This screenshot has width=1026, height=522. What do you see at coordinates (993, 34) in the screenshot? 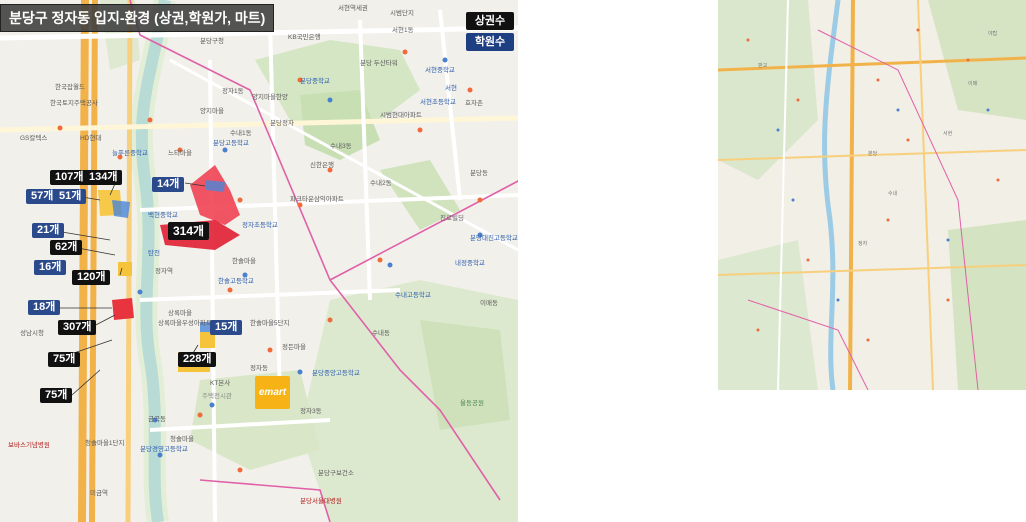
I see `overview-label: 야탑` at bounding box center [993, 34].